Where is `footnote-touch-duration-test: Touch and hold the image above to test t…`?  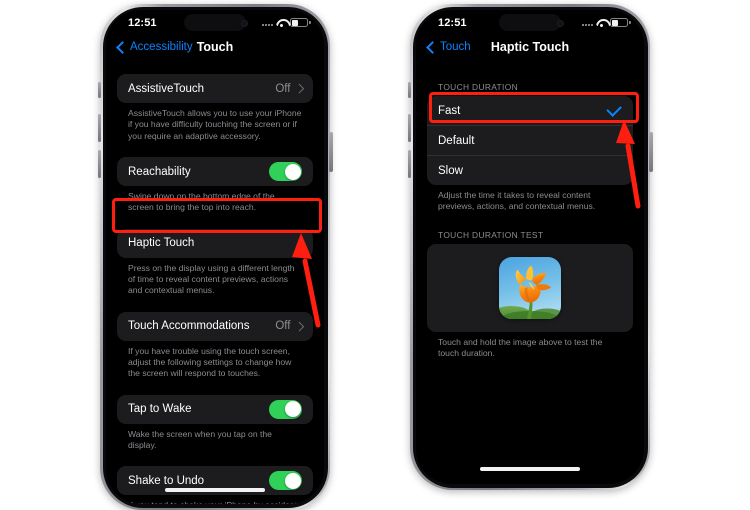
footnote-touch-duration-test: Touch and hold the image above to test t… is located at coordinates (520, 347).